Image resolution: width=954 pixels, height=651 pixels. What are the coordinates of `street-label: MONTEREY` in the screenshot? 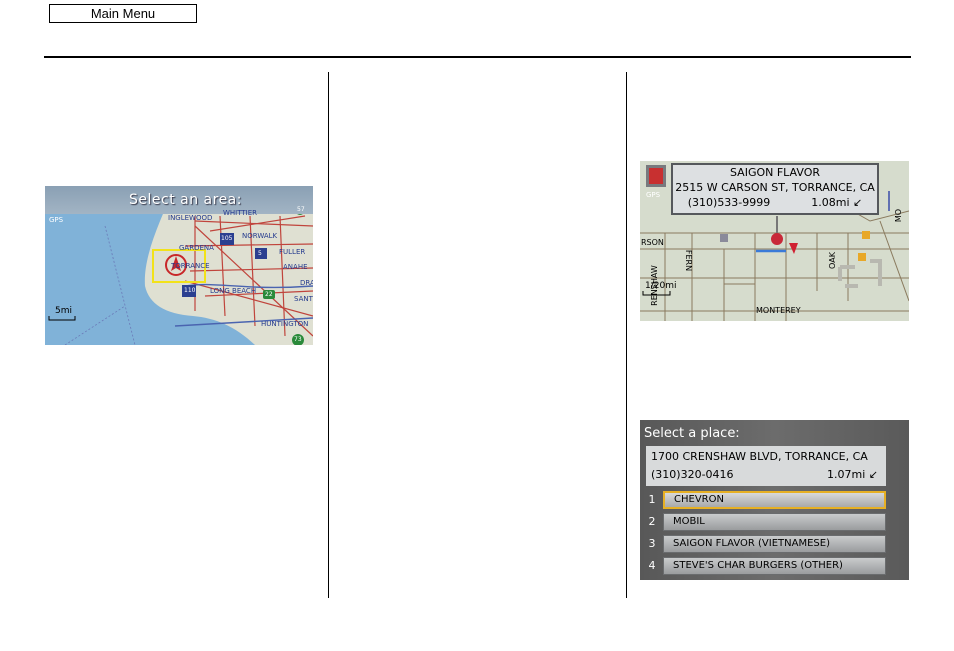 It's located at (778, 310).